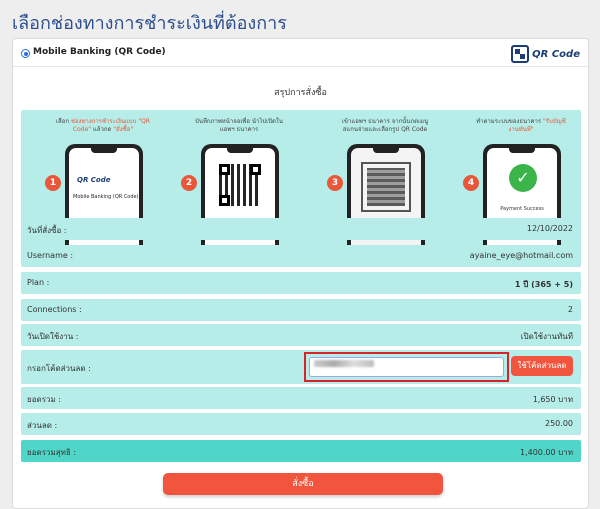 The image size is (600, 509). Describe the element at coordinates (301, 229) in the screenshot. I see `order-date-row: วันที่สั่งซื้อ : 12/10/2022` at that location.